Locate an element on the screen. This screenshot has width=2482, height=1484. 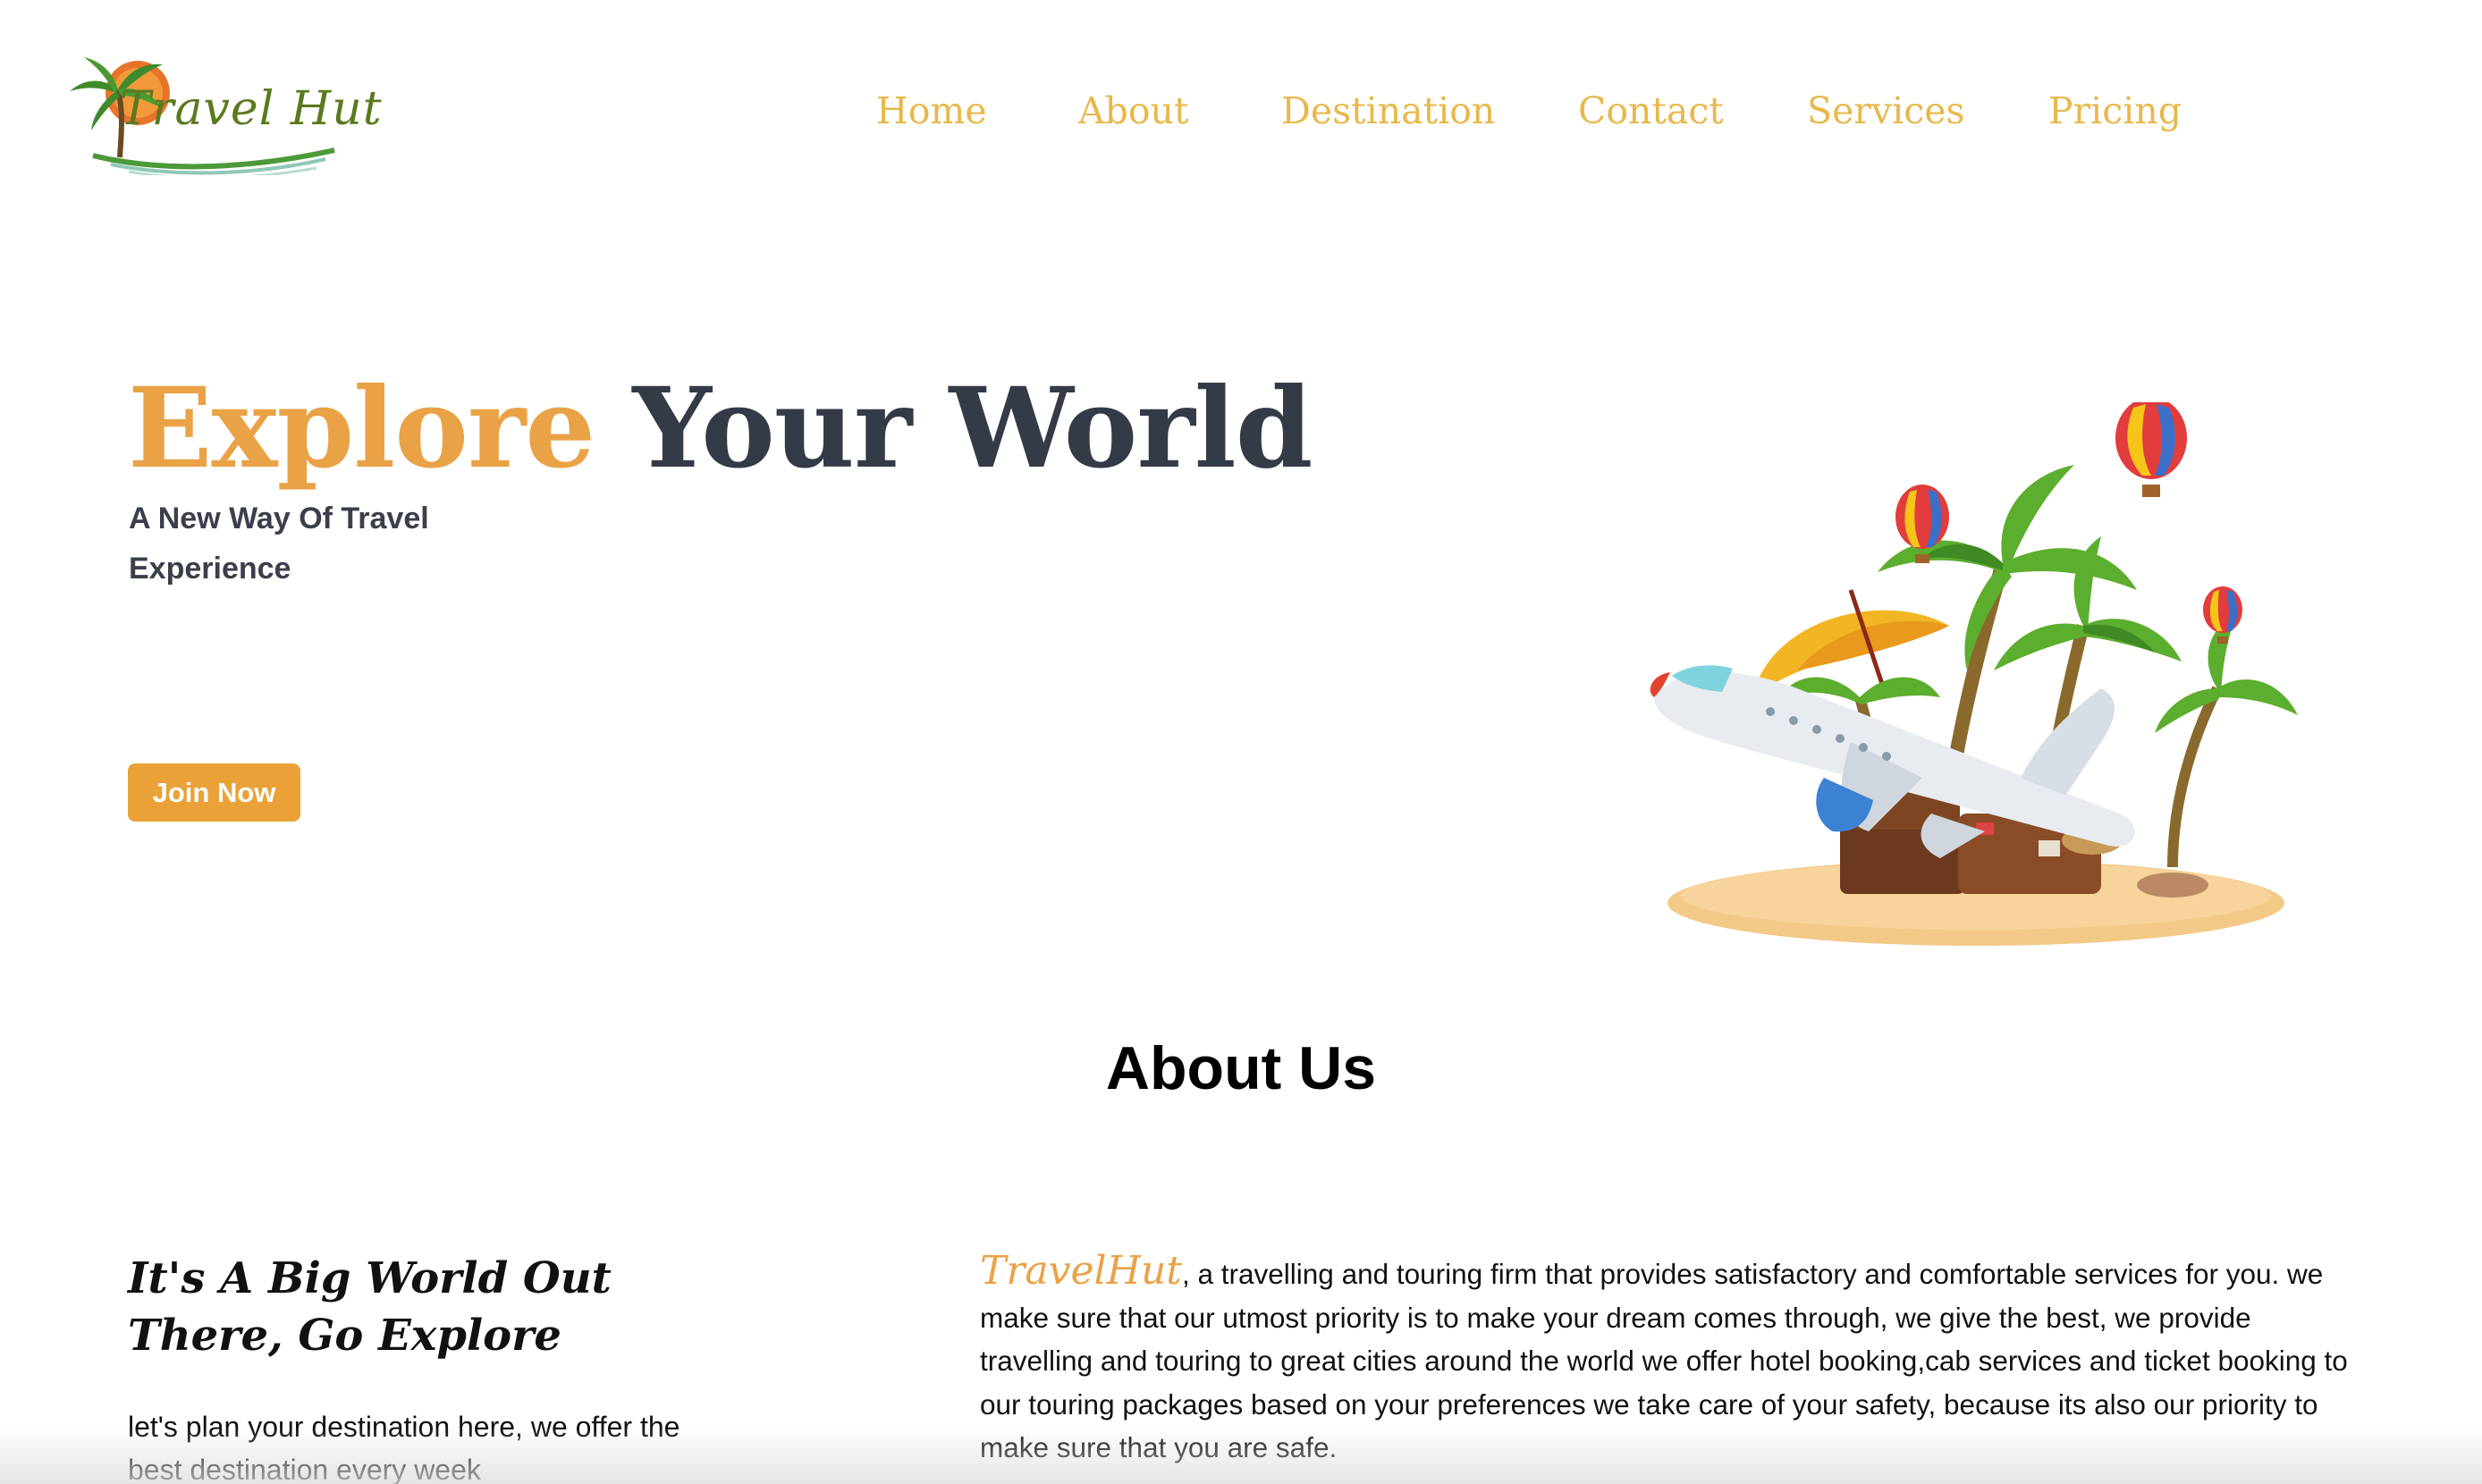
join-now-button: Join Now is located at coordinates (214, 792).